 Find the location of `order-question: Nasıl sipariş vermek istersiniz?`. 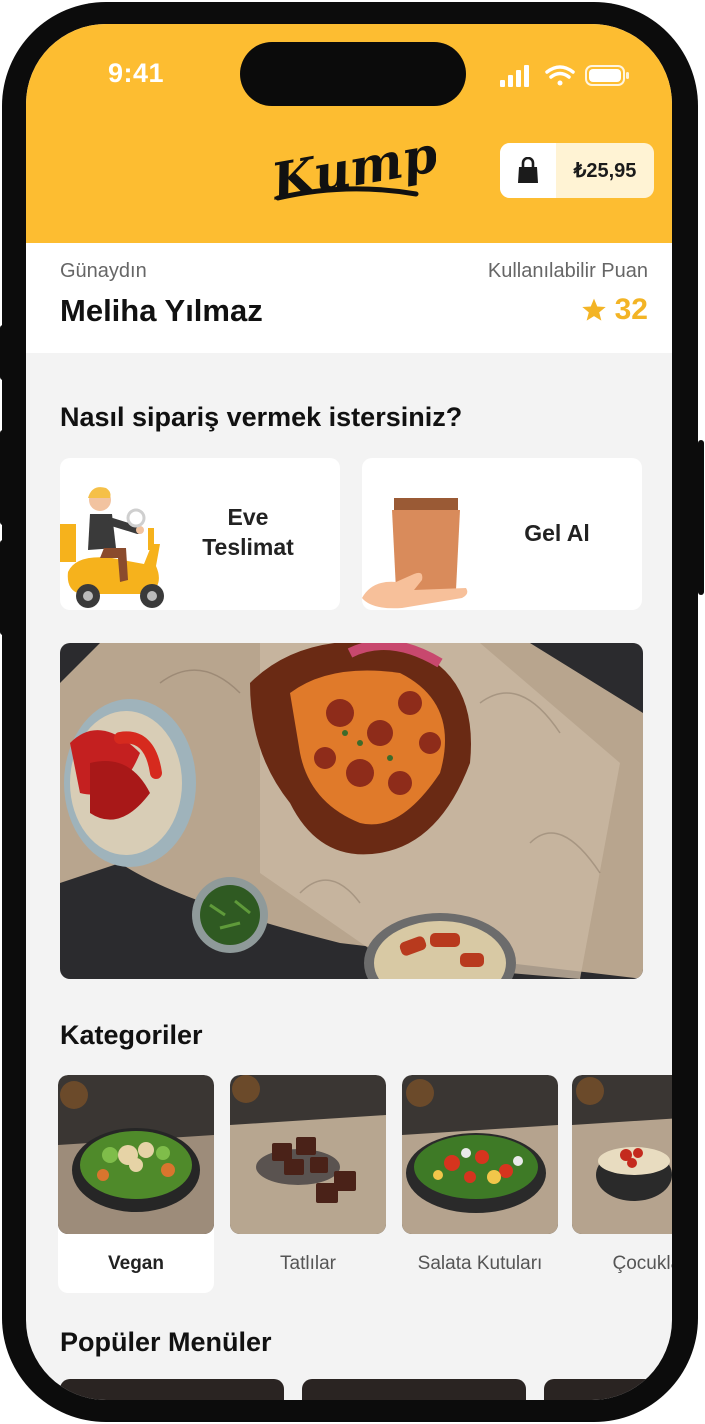

order-question: Nasıl sipariş vermek istersiniz? is located at coordinates (261, 417).